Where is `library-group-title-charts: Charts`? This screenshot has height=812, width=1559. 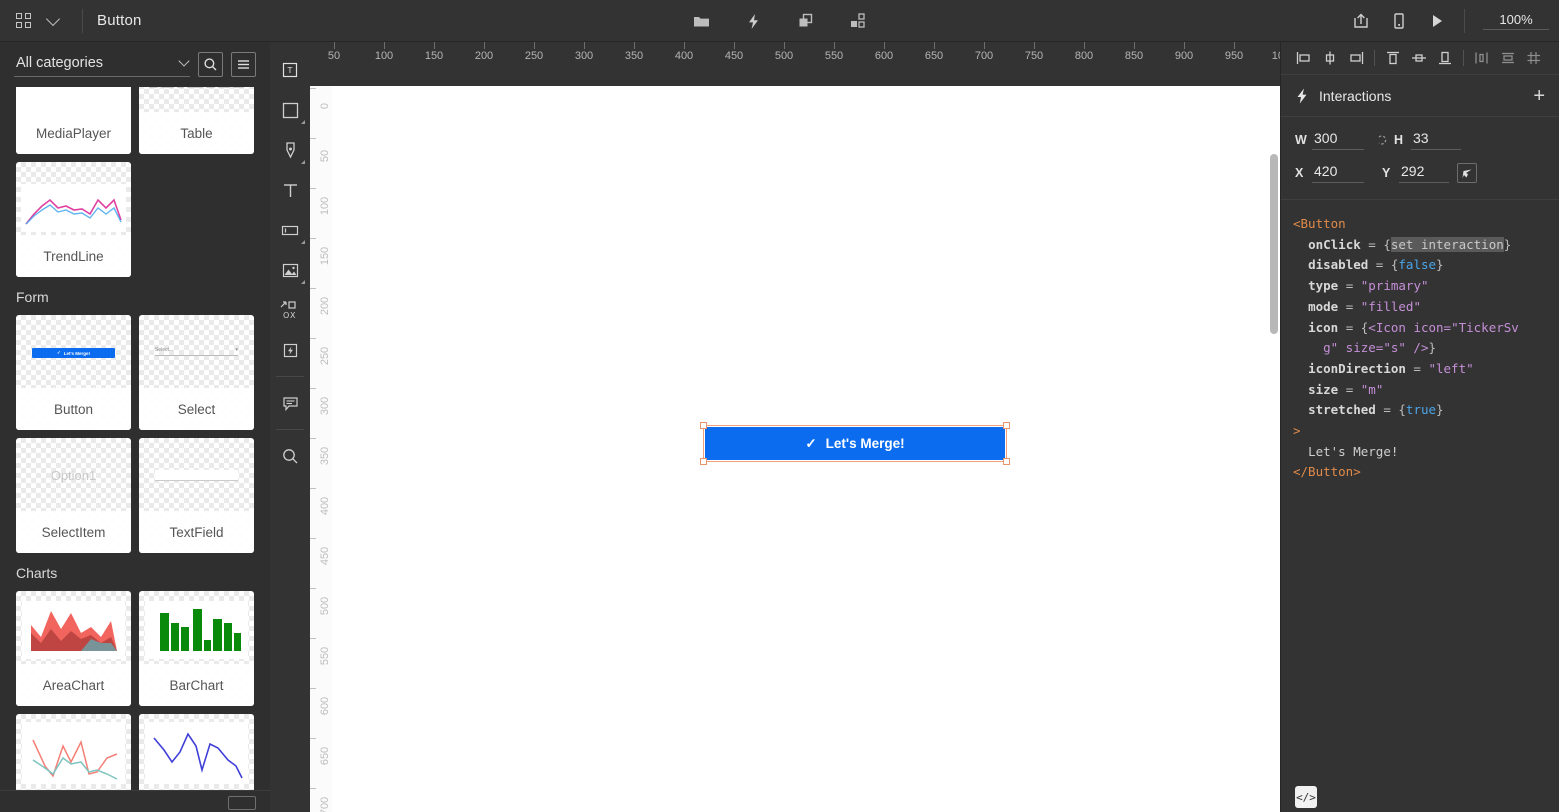 library-group-title-charts: Charts is located at coordinates (37, 573).